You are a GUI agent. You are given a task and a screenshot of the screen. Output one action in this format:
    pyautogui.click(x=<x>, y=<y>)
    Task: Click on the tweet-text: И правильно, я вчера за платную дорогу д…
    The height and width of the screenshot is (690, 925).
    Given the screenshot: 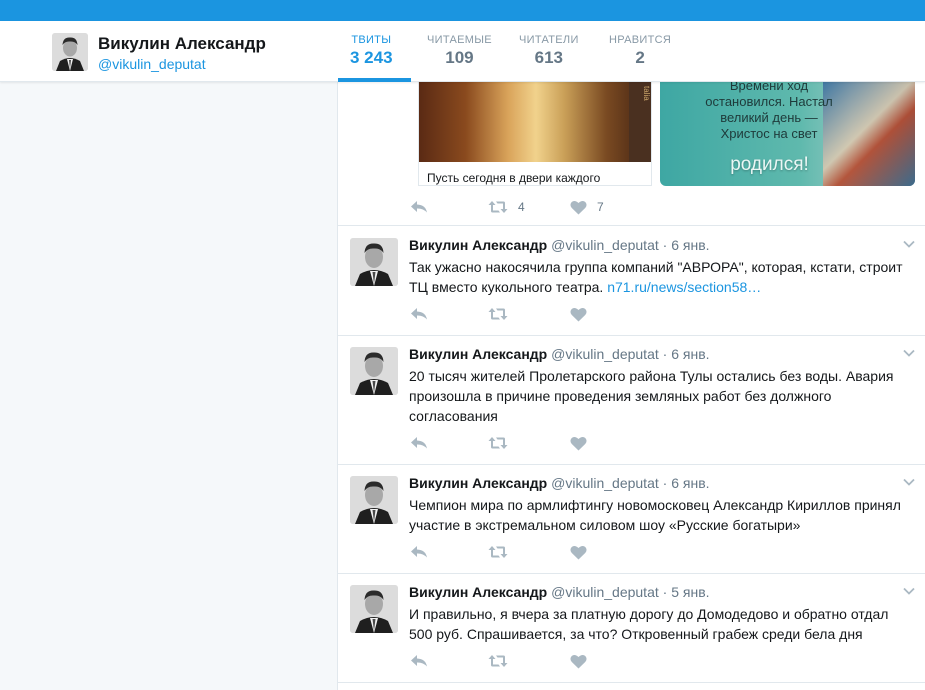 What is the action you would take?
    pyautogui.click(x=649, y=624)
    